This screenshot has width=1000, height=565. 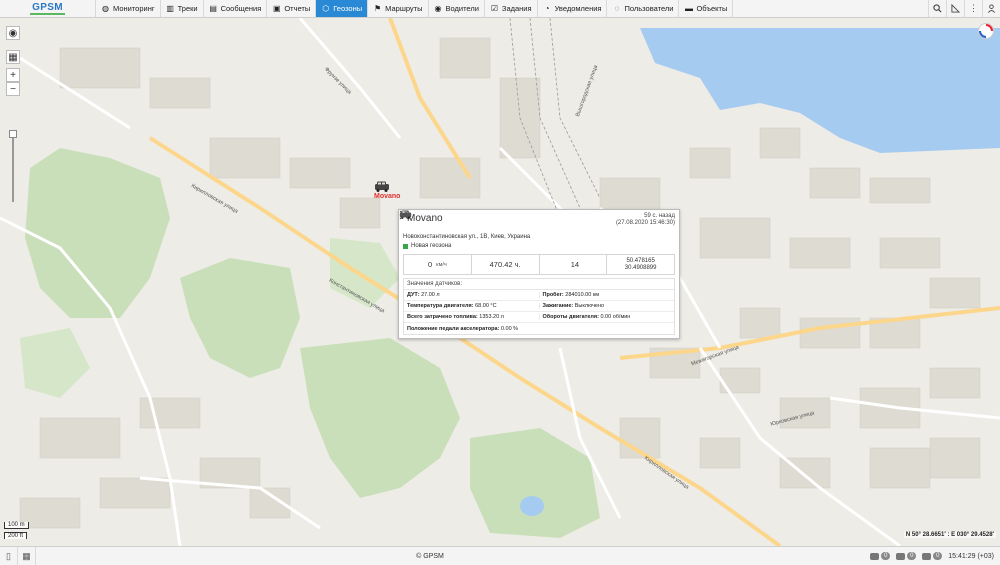 I want to click on map-scale-metric: 100 m, so click(x=16, y=525).